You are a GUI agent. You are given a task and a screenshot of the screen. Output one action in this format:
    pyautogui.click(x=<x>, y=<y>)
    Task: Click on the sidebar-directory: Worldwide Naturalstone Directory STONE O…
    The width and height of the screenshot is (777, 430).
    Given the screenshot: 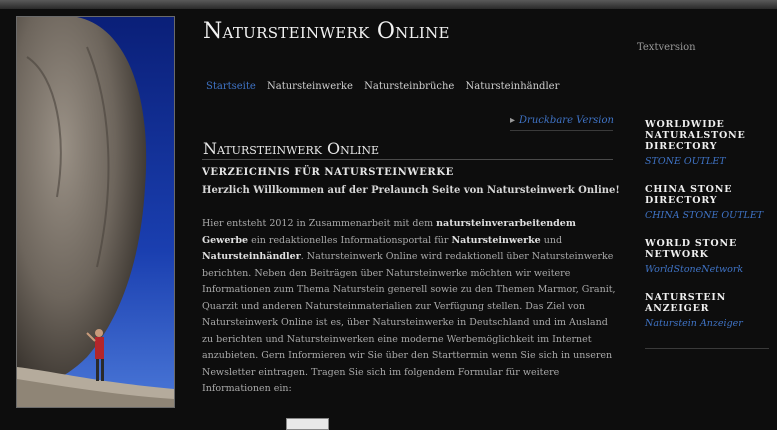 What is the action you would take?
    pyautogui.click(x=708, y=232)
    